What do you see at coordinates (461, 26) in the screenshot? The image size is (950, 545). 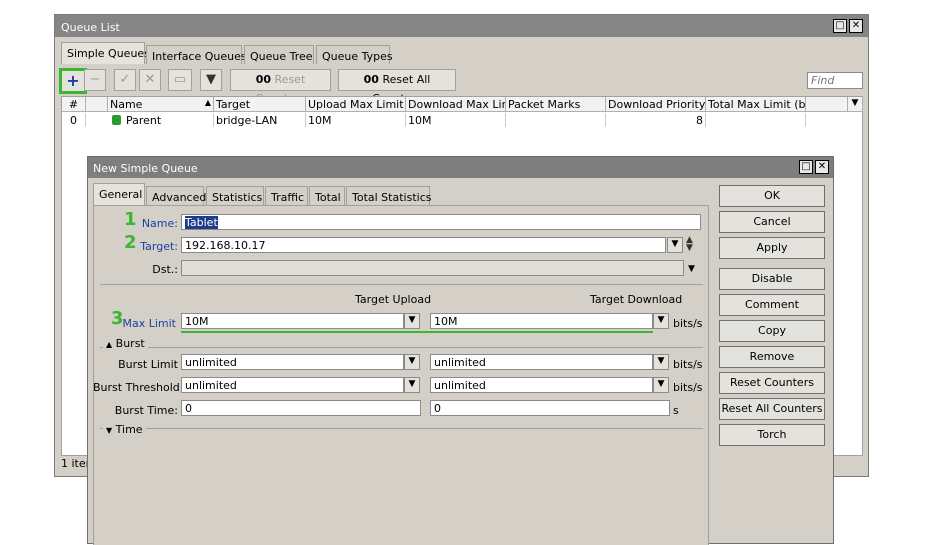 I see `queue-list-titlebar: Queue List` at bounding box center [461, 26].